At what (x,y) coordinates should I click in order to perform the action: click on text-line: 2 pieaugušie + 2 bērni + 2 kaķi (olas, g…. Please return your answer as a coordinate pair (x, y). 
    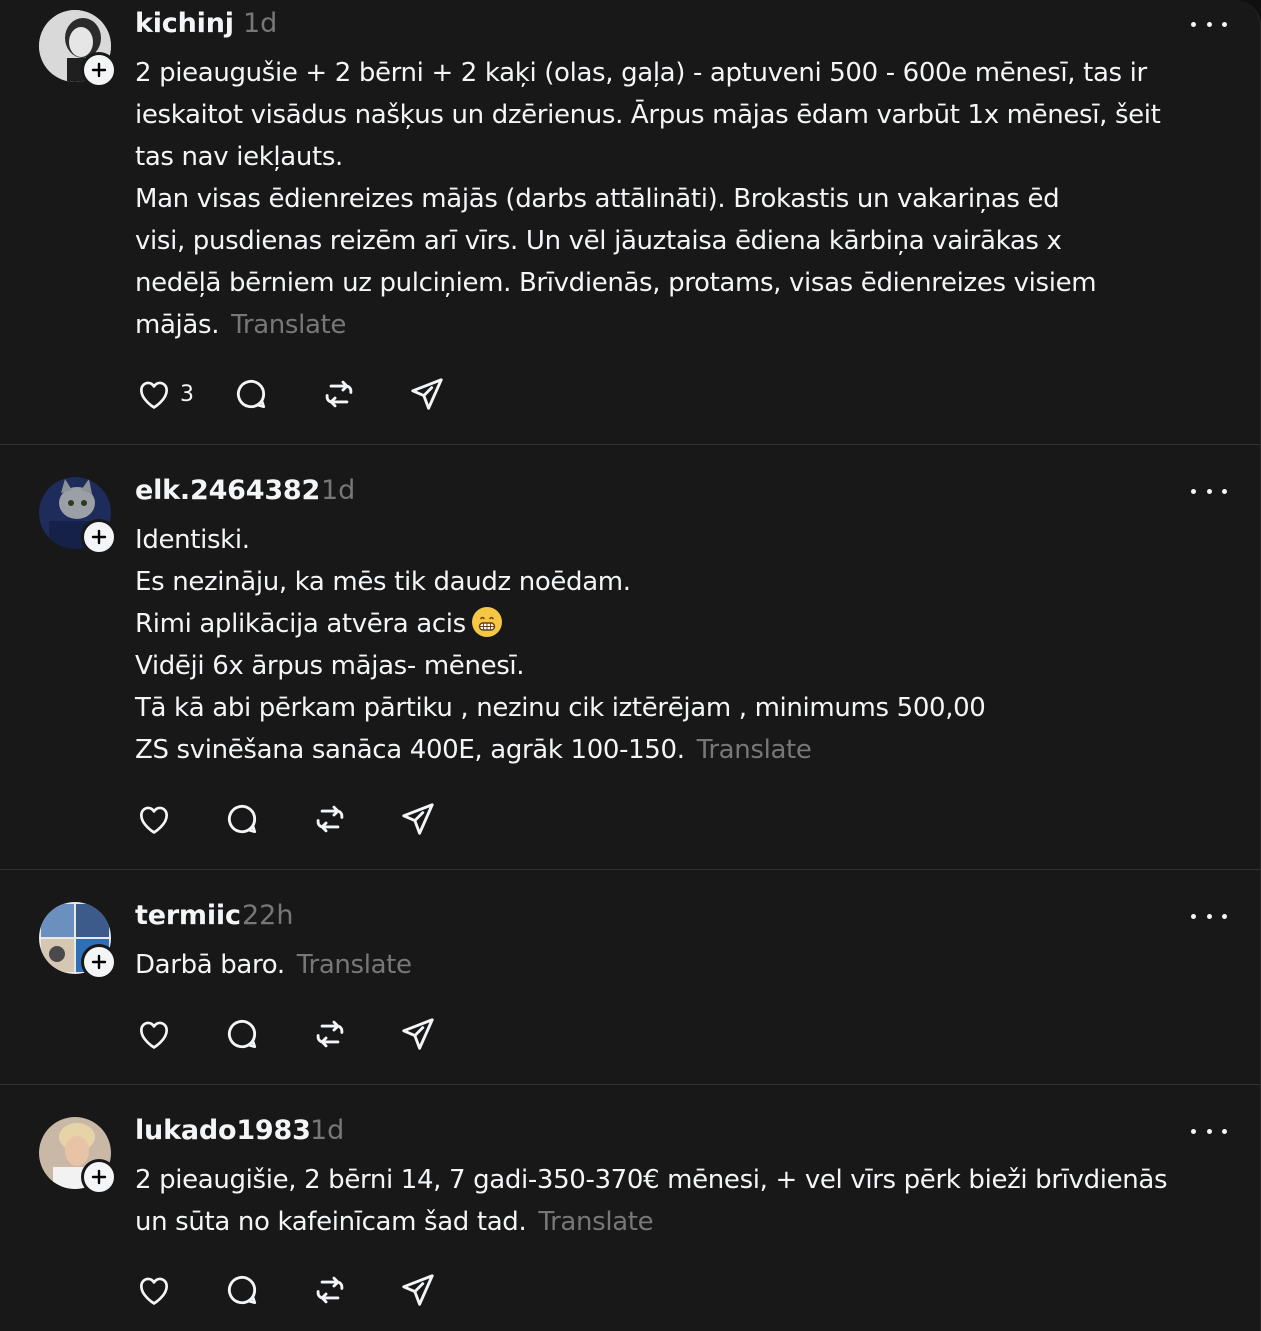
    Looking at the image, I should click on (641, 73).